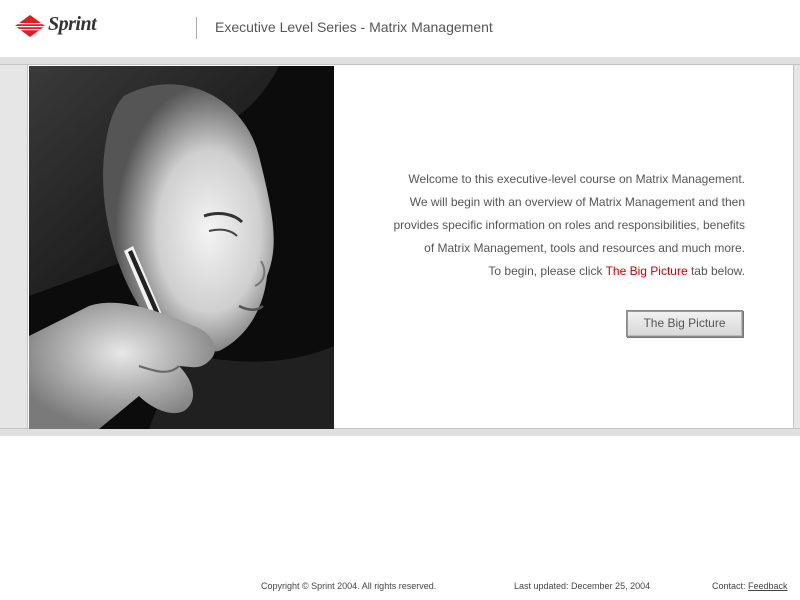  Describe the element at coordinates (716, 271) in the screenshot. I see `begin-suffix: tab below.` at that location.